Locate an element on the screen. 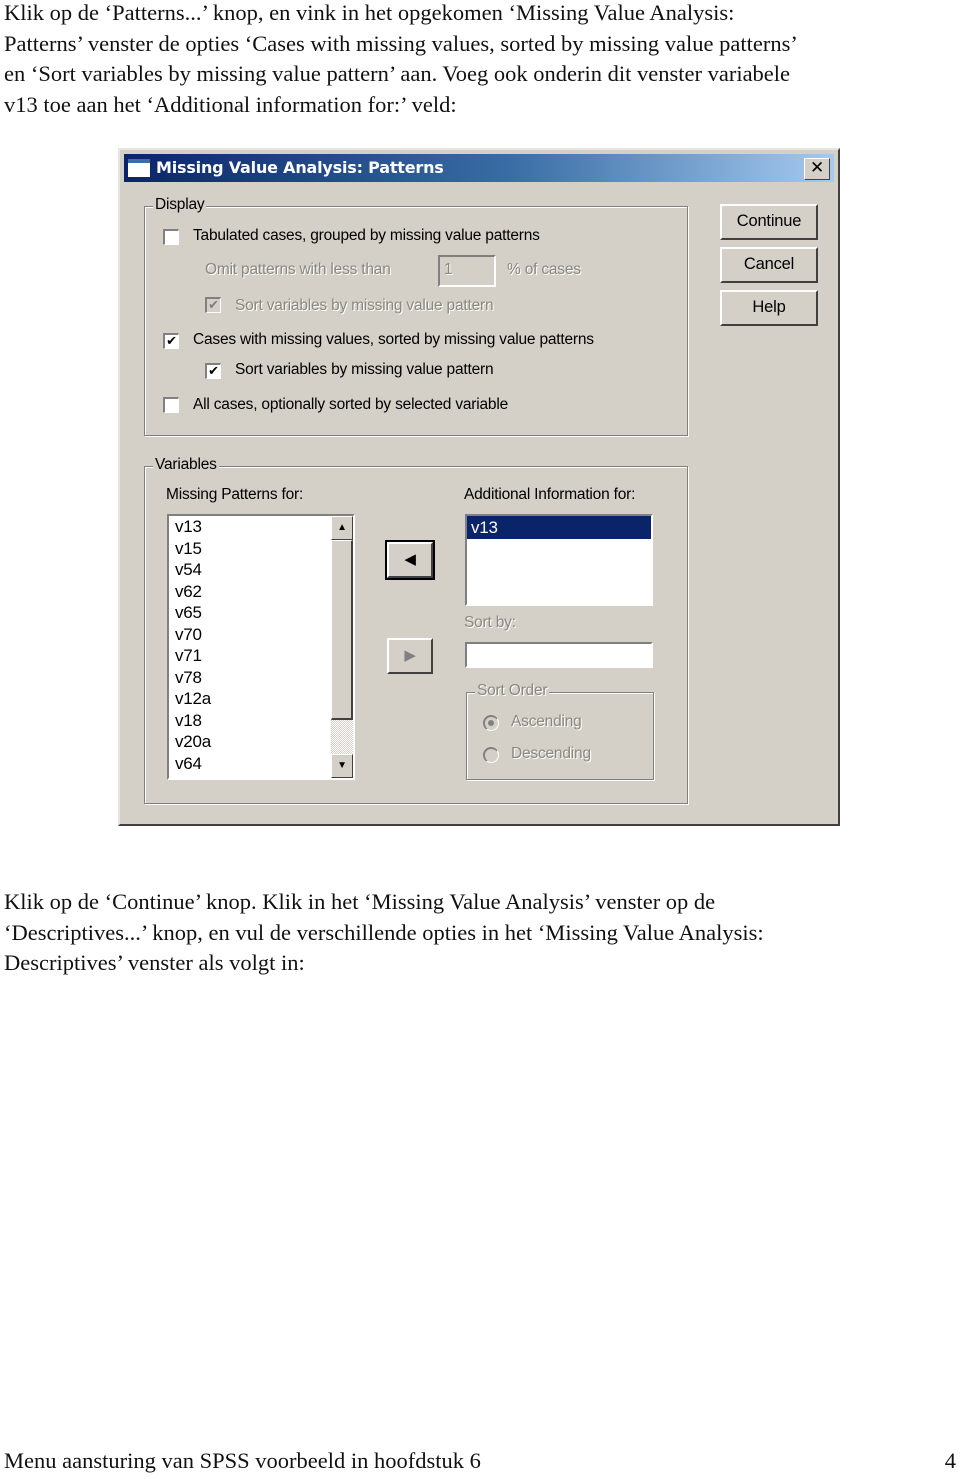  sort-by-field is located at coordinates (559, 655).